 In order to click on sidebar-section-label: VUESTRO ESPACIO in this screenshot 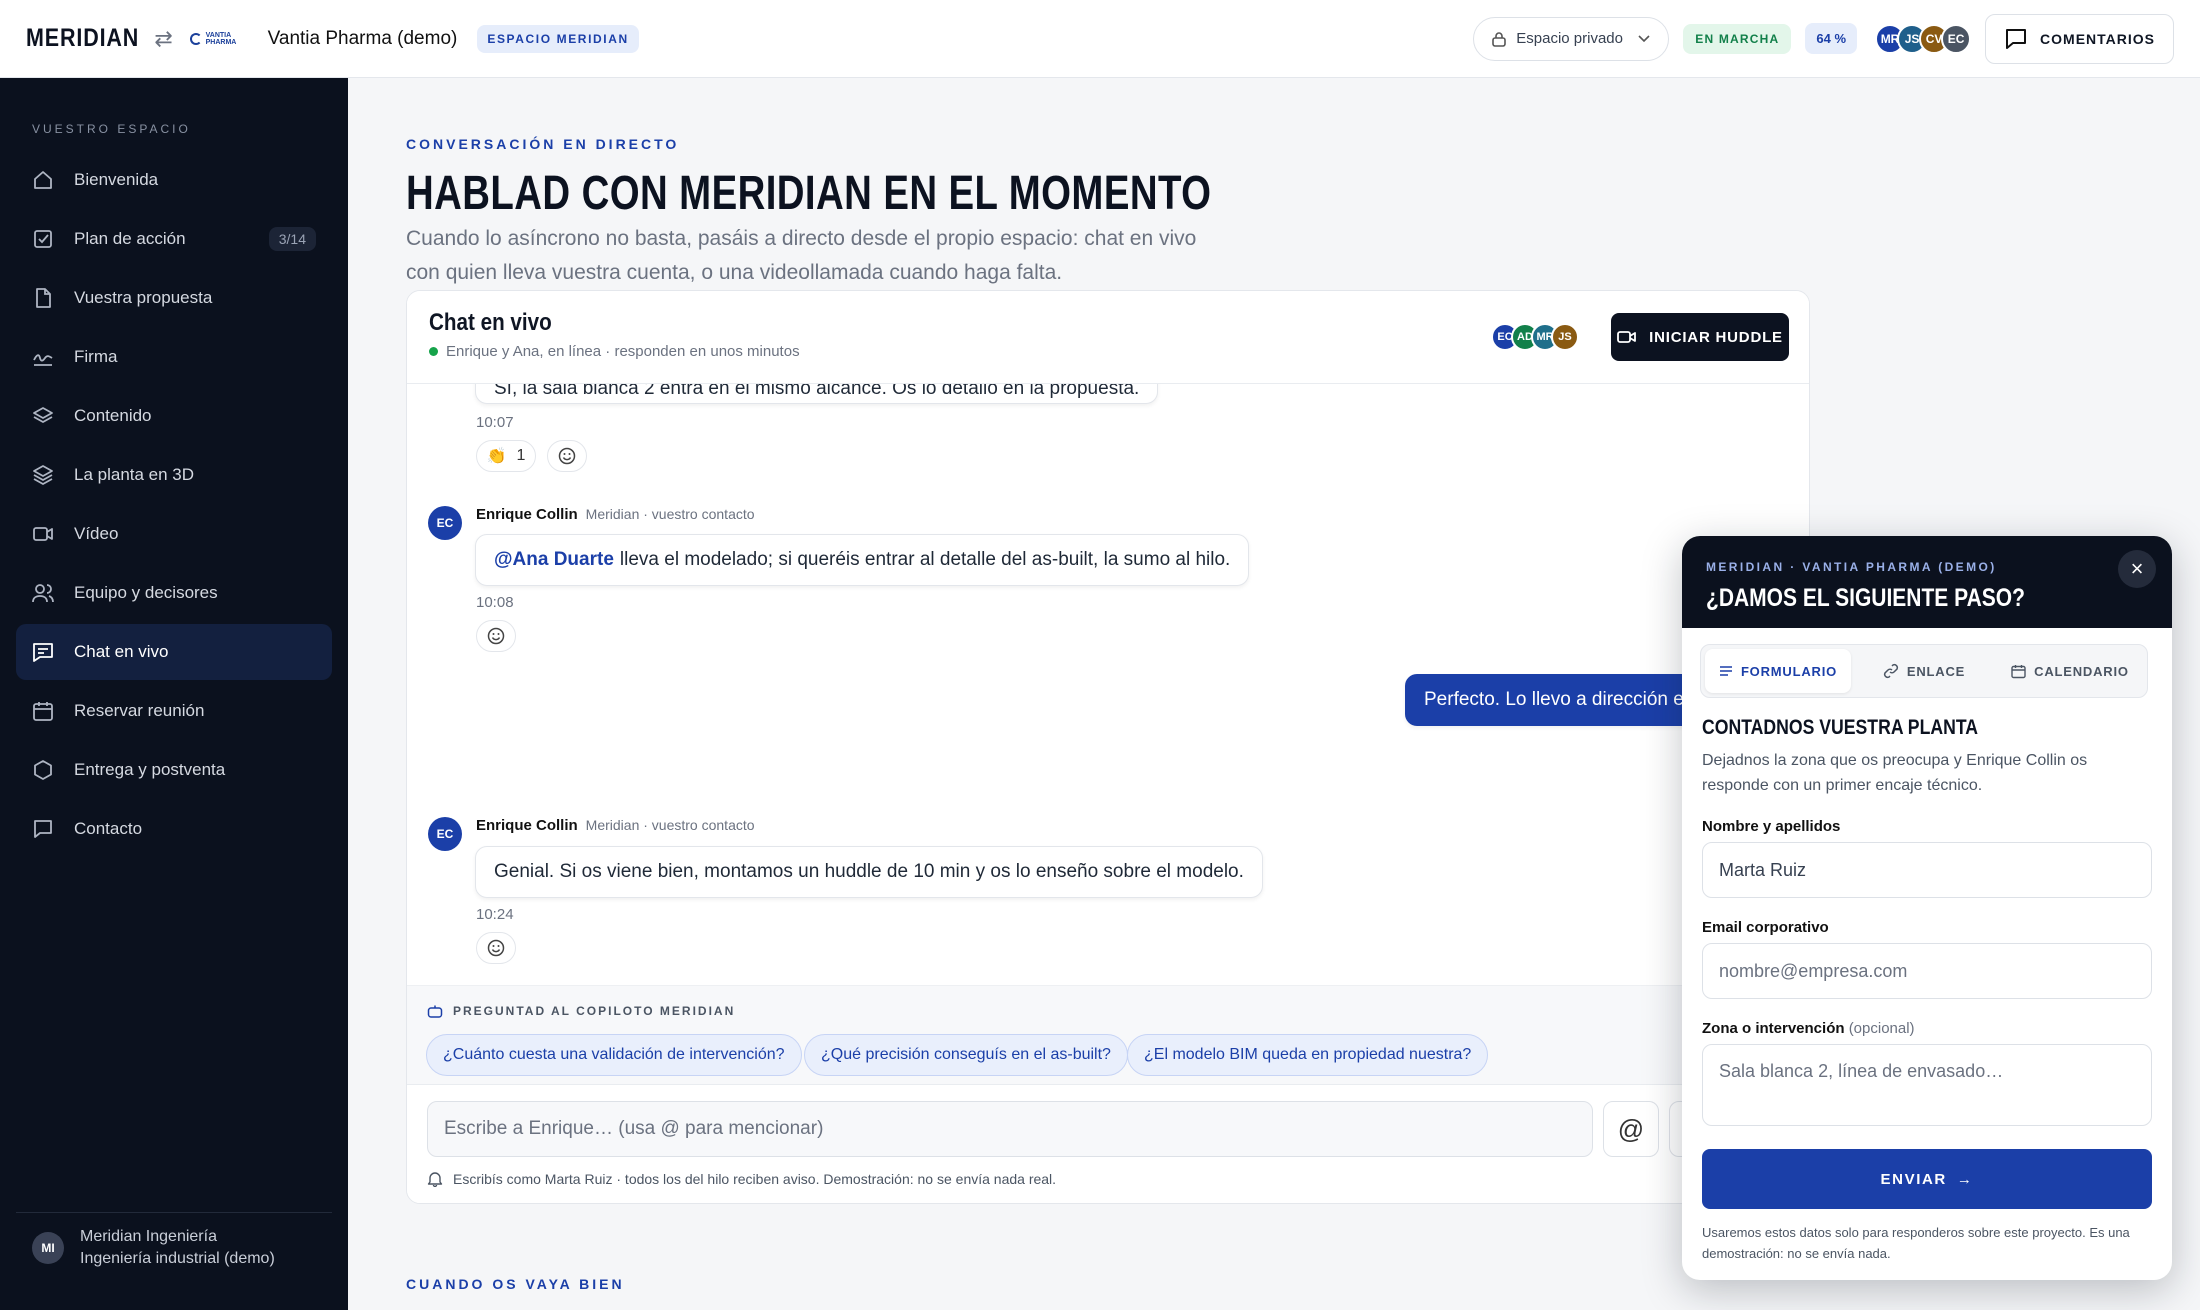, I will do `click(111, 129)`.